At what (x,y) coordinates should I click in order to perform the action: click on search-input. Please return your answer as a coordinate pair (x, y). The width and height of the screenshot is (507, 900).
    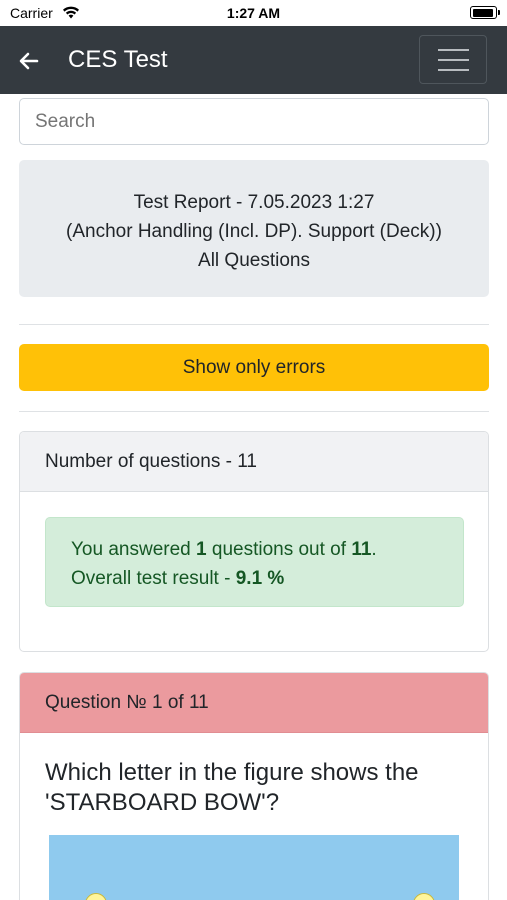
    Looking at the image, I should click on (254, 121).